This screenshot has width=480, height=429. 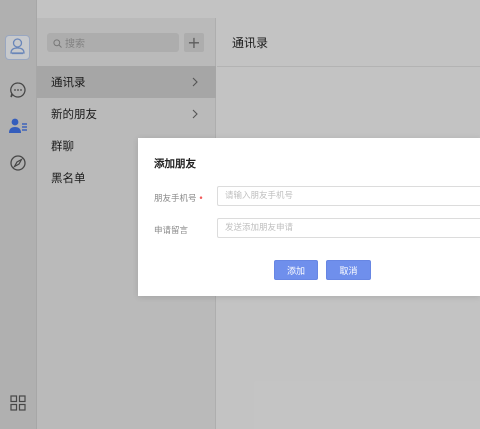 What do you see at coordinates (348, 196) in the screenshot?
I see `phone-input` at bounding box center [348, 196].